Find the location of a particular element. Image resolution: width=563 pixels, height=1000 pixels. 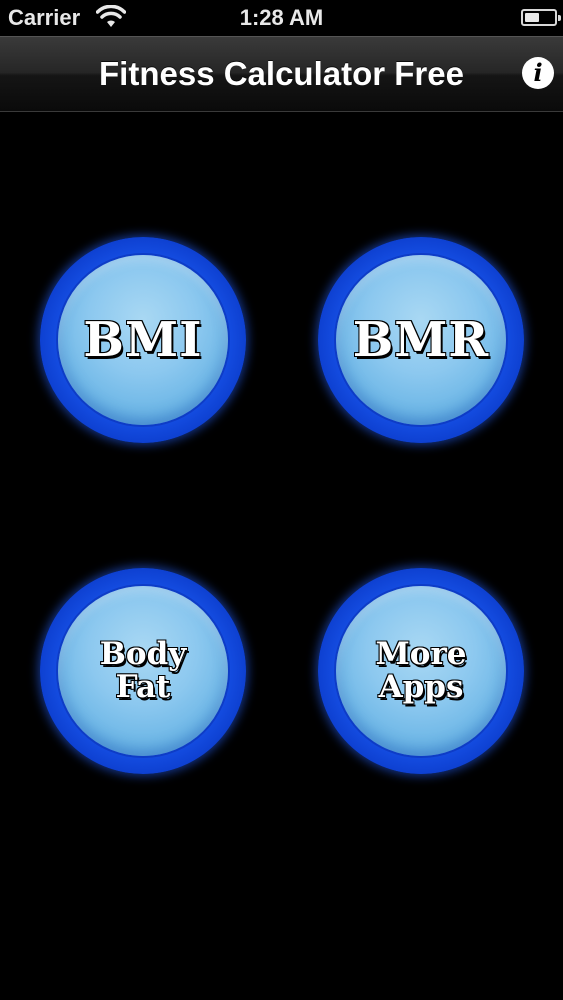

more-apps-button-label: More Apps is located at coordinates (420, 670).